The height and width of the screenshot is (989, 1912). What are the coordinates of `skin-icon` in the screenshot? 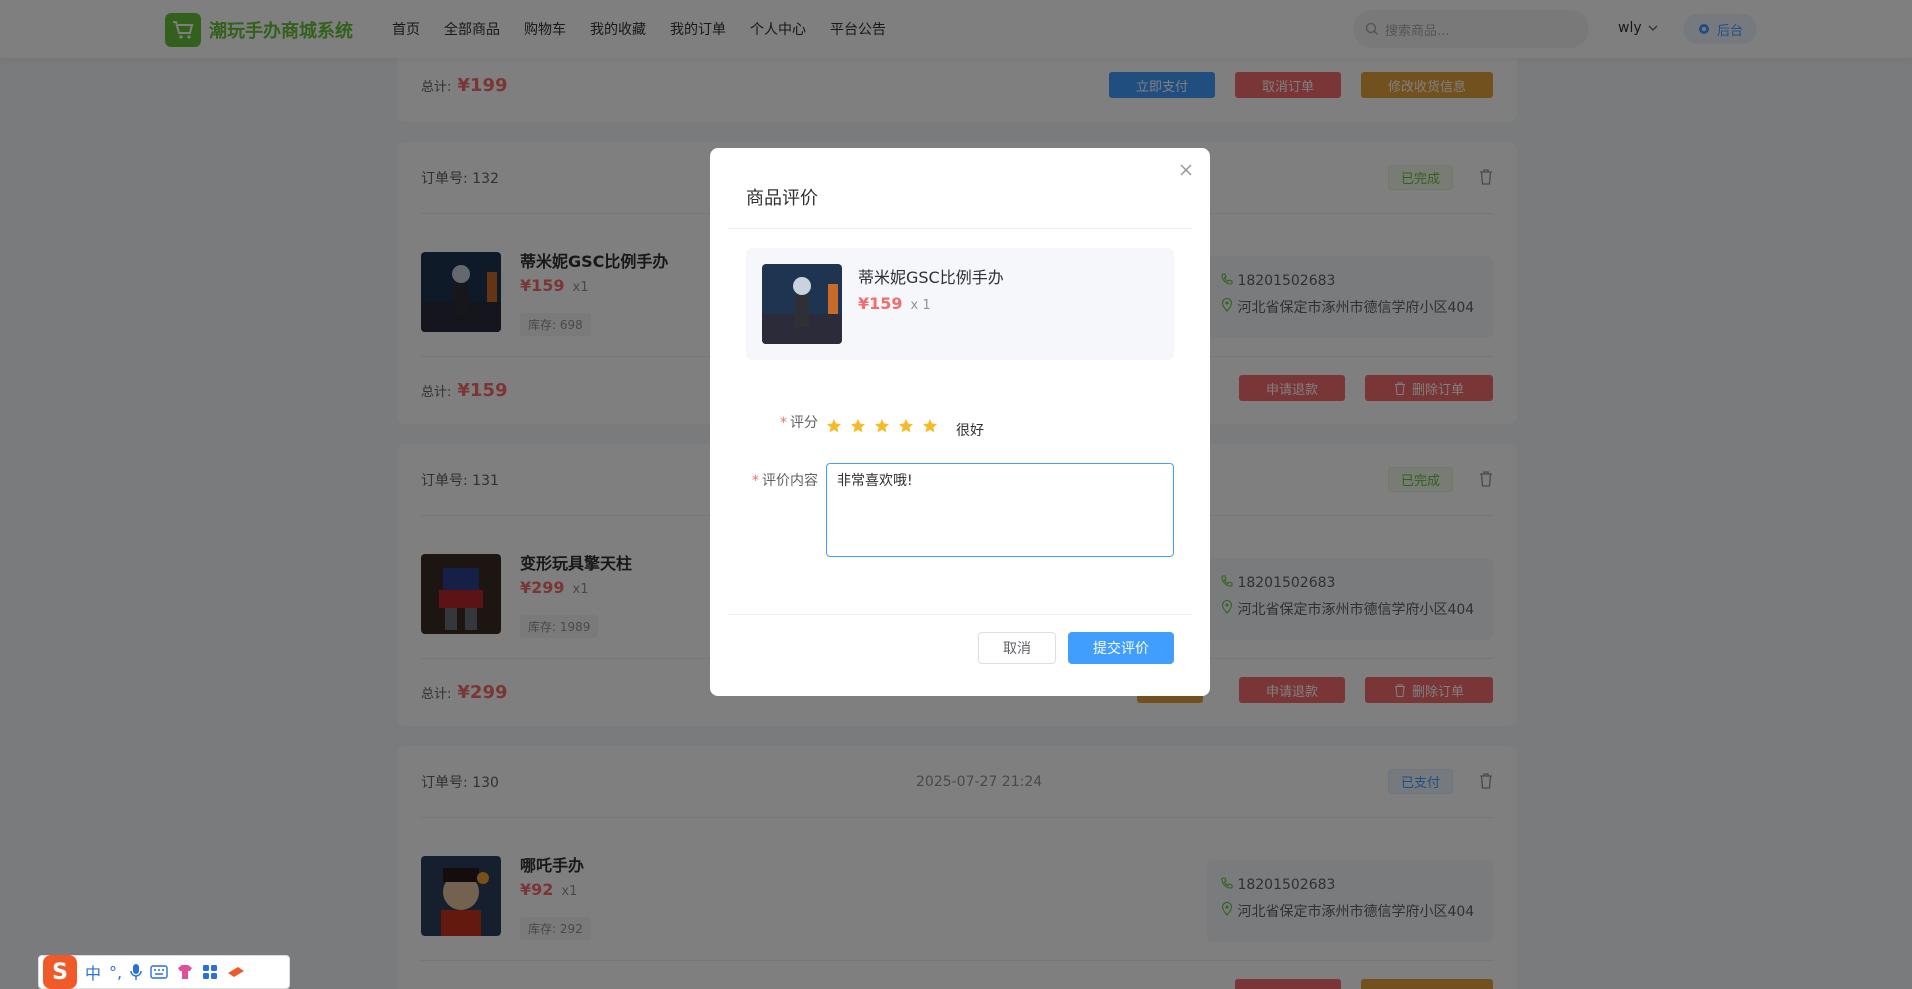 It's located at (185, 972).